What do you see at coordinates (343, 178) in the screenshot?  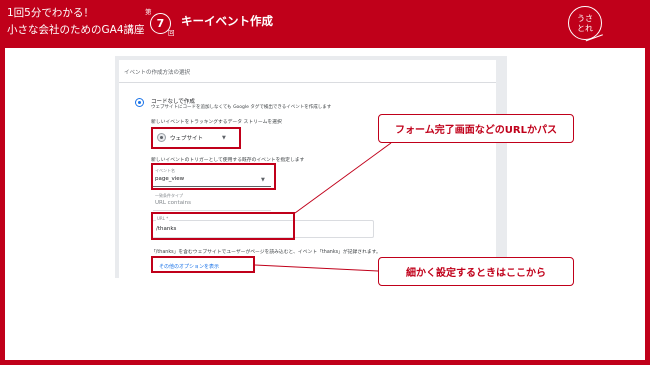 I see `url-callout-connector` at bounding box center [343, 178].